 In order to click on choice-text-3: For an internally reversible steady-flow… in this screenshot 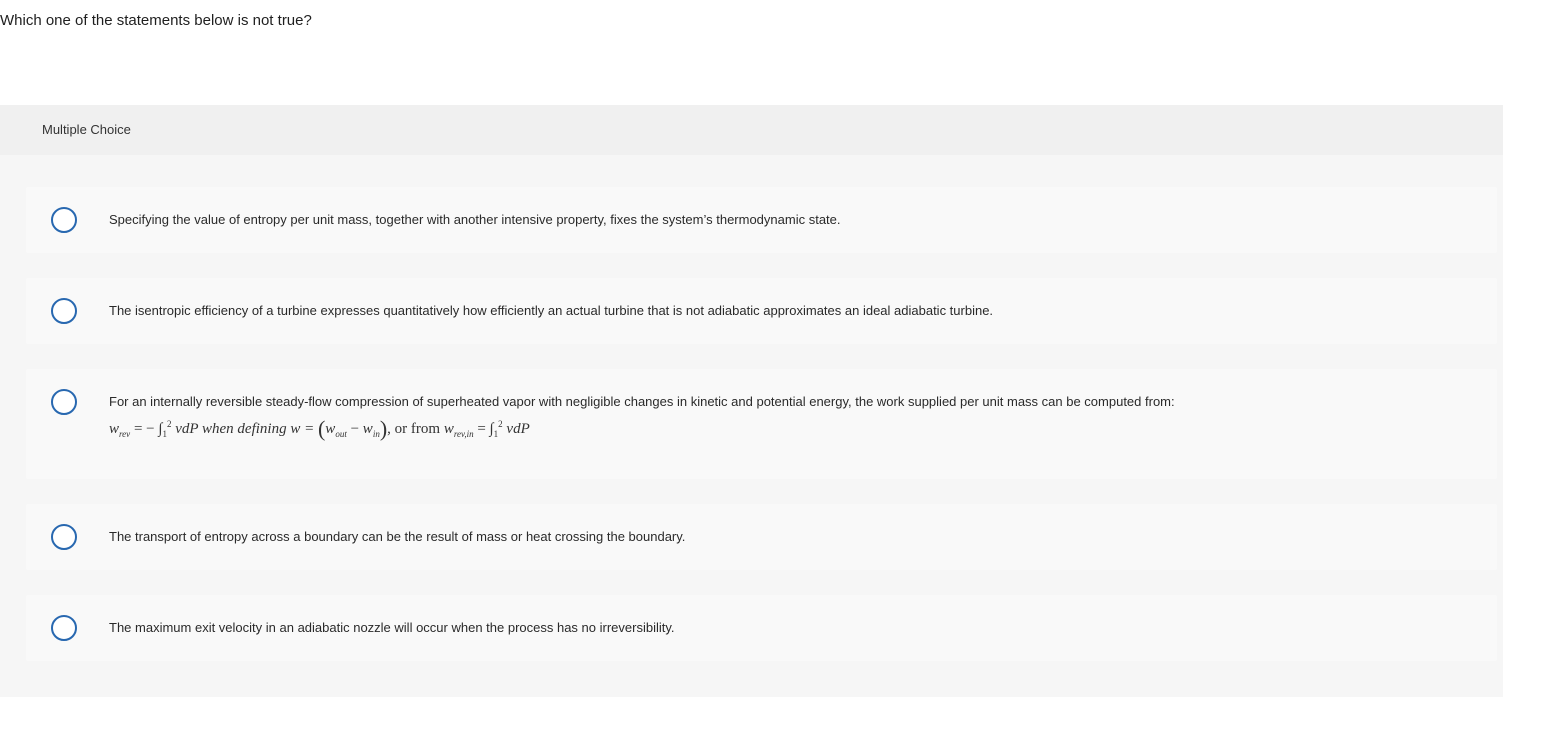, I will do `click(788, 418)`.